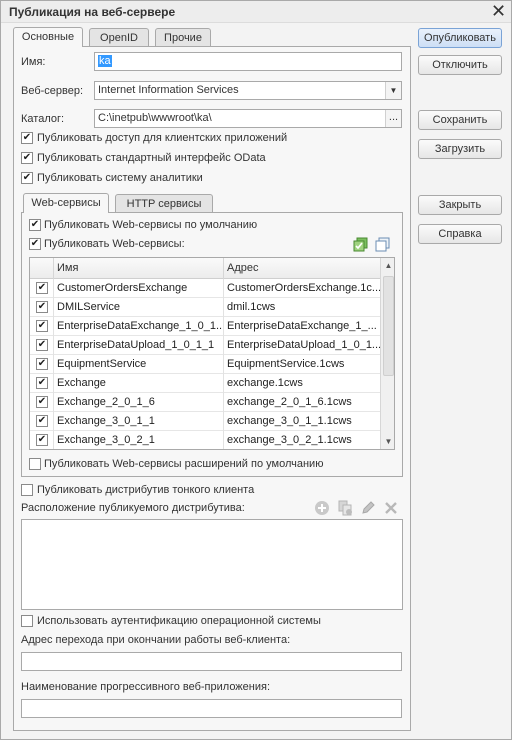 This screenshot has height=740, width=512. I want to click on table-scrollbar: ▲ ▼, so click(387, 353).